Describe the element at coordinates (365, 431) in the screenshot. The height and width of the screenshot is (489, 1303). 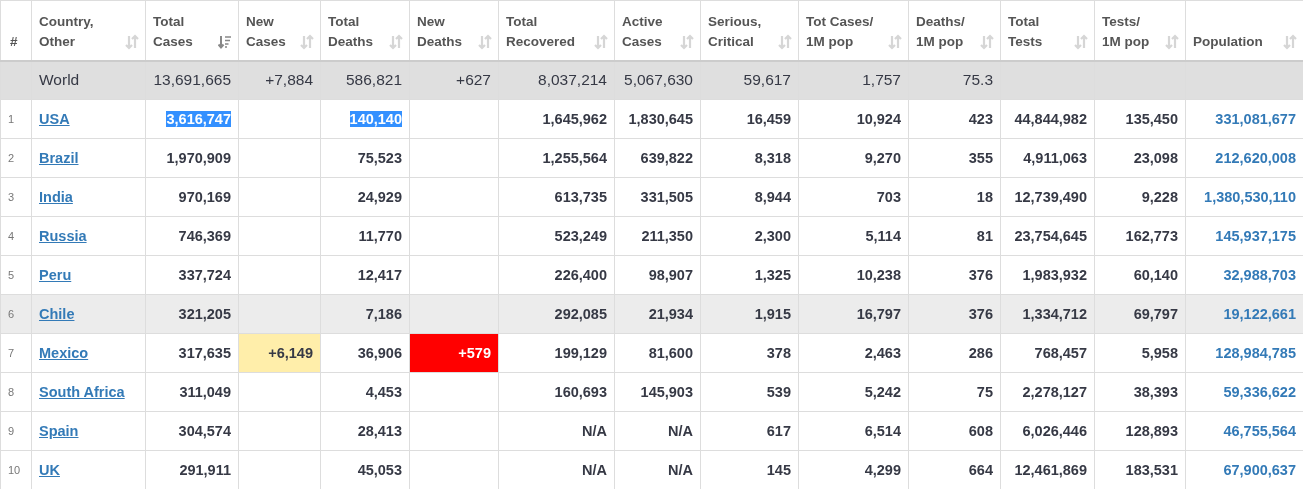
I see `table-cell: 28,413` at that location.